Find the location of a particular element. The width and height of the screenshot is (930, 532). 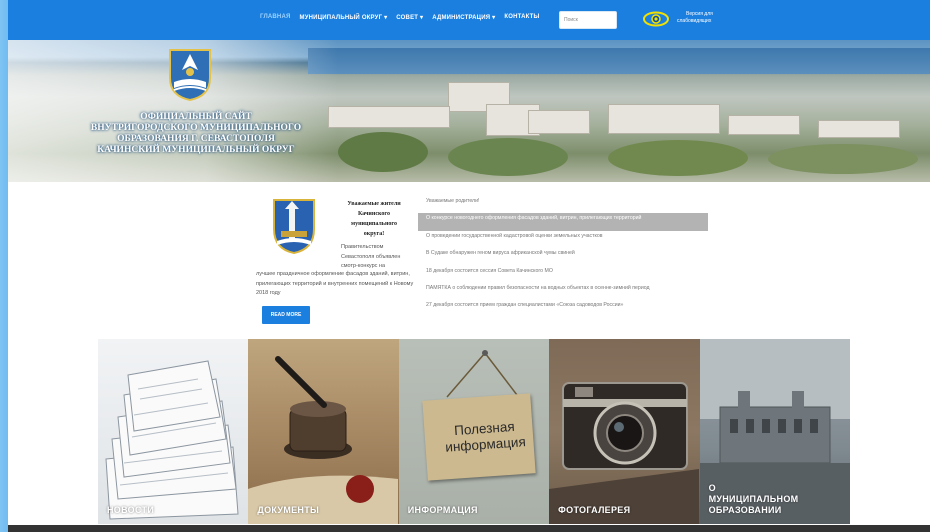

tile-news: Новости is located at coordinates (173, 431).